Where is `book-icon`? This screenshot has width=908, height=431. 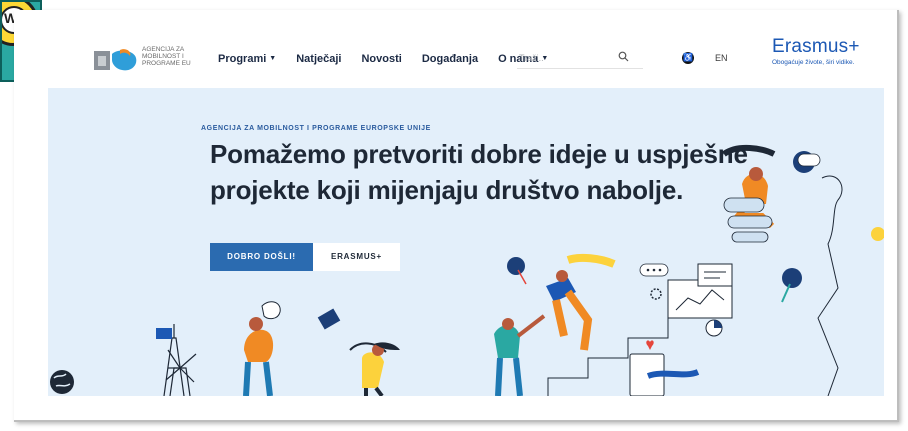
book-icon is located at coordinates (329, 319).